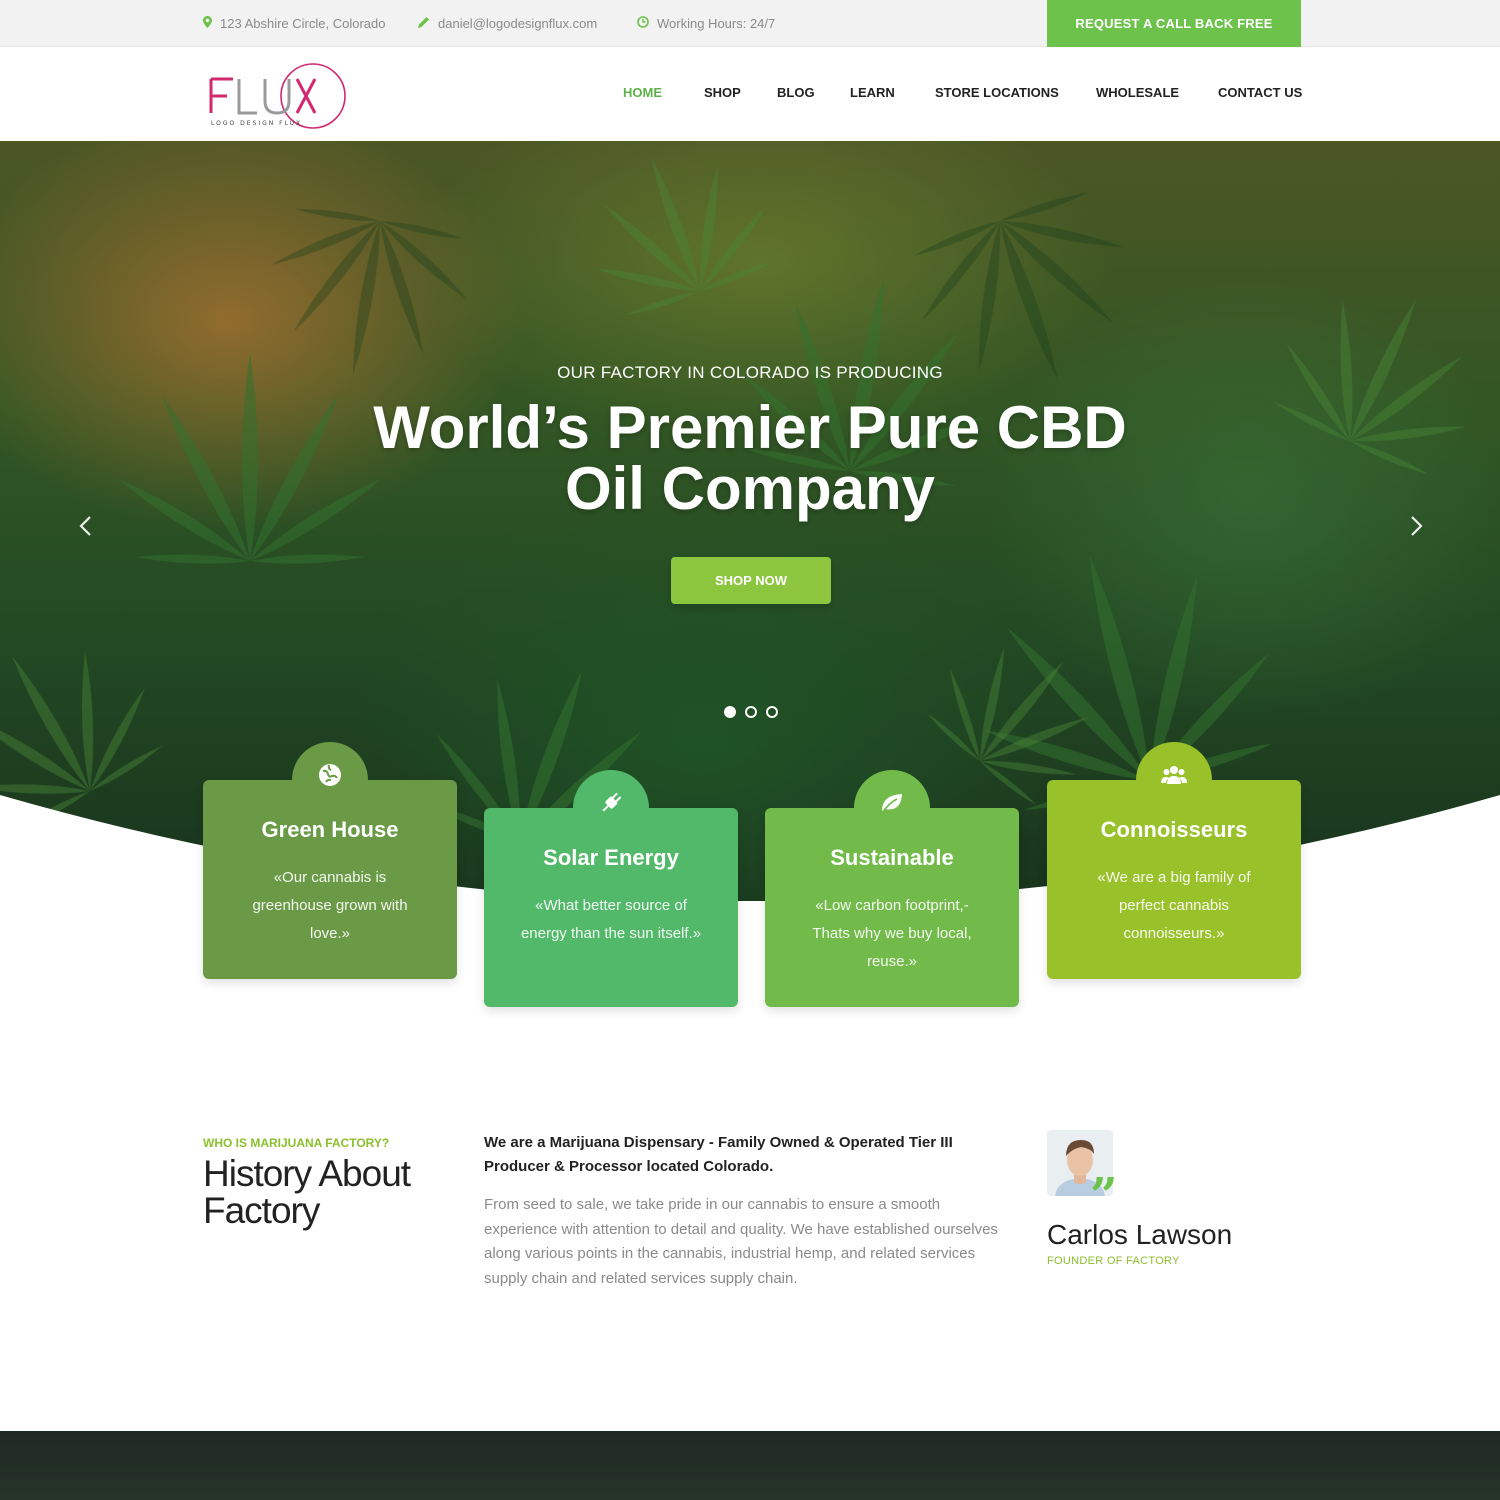 The image size is (1500, 1500). What do you see at coordinates (872, 92) in the screenshot?
I see `nav-learn: LEARN` at bounding box center [872, 92].